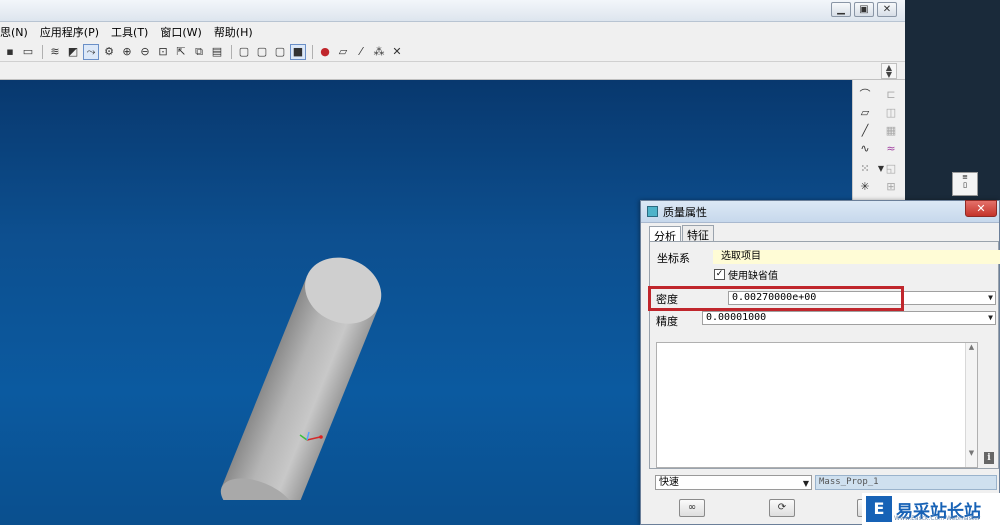  I want to click on watermark-subtitle: Www.Easck.Com Webmaster, so click(937, 518).